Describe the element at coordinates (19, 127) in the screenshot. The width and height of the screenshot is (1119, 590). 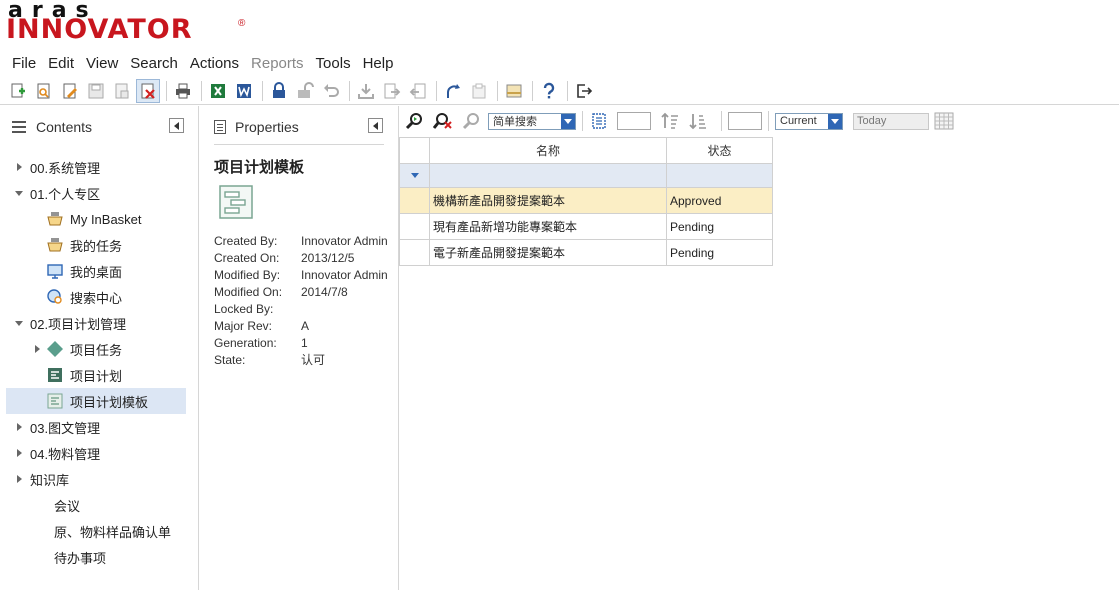
I see `hamburger-icon` at that location.